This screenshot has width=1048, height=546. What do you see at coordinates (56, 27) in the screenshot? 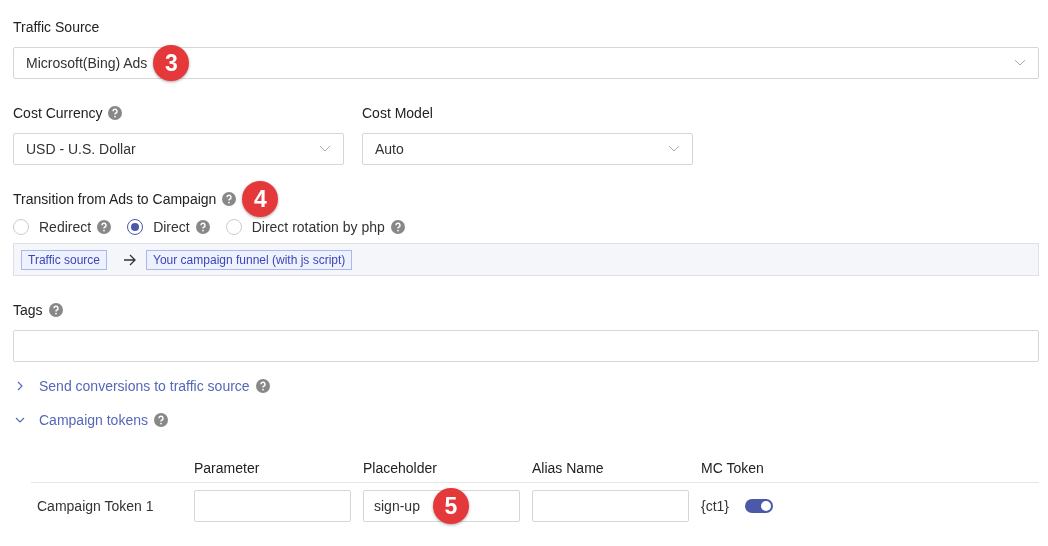
I see `field-label: Traffic Source` at bounding box center [56, 27].